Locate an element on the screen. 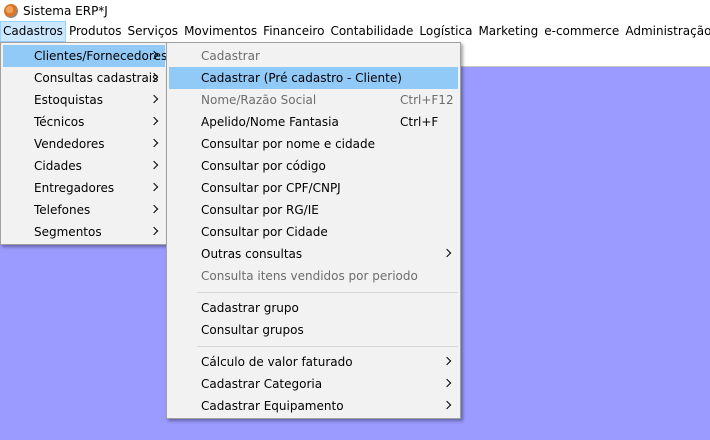  menu-e-commerce: e-commerce is located at coordinates (581, 31).